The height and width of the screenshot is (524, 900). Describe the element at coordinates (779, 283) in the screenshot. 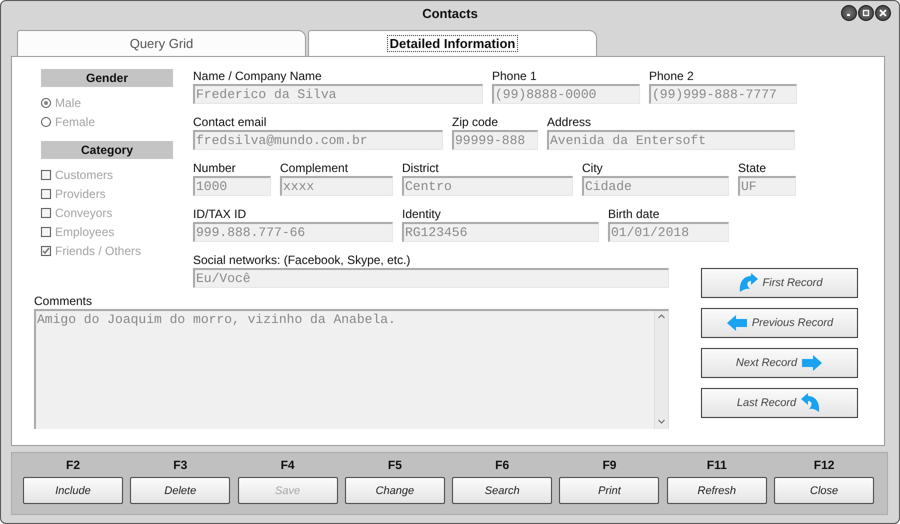

I see `first-record-button: First Record` at that location.